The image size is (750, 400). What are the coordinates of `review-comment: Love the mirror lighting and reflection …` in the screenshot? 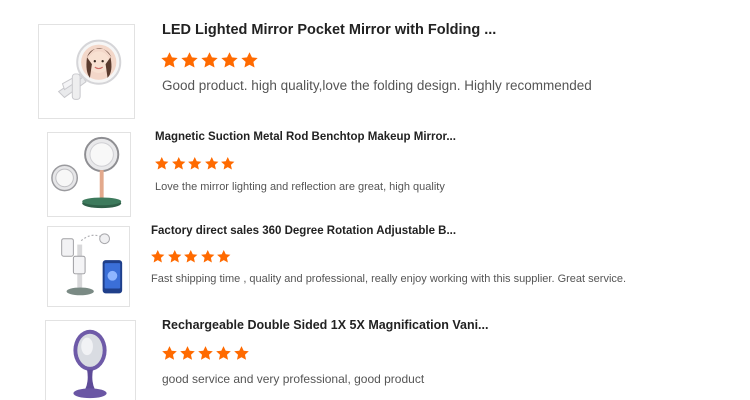 It's located at (300, 187).